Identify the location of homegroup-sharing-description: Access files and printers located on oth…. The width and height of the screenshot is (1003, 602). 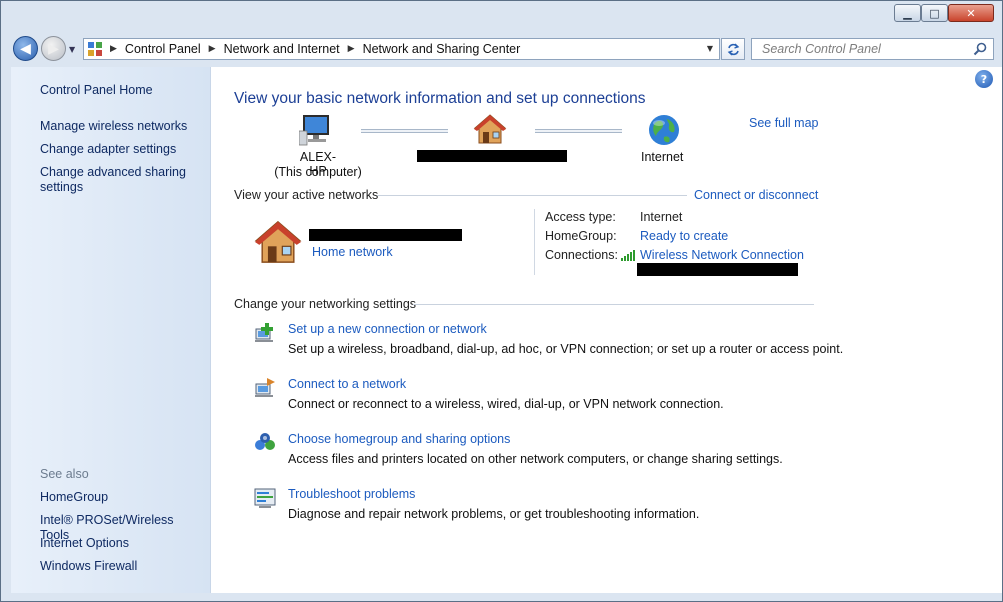
(535, 459).